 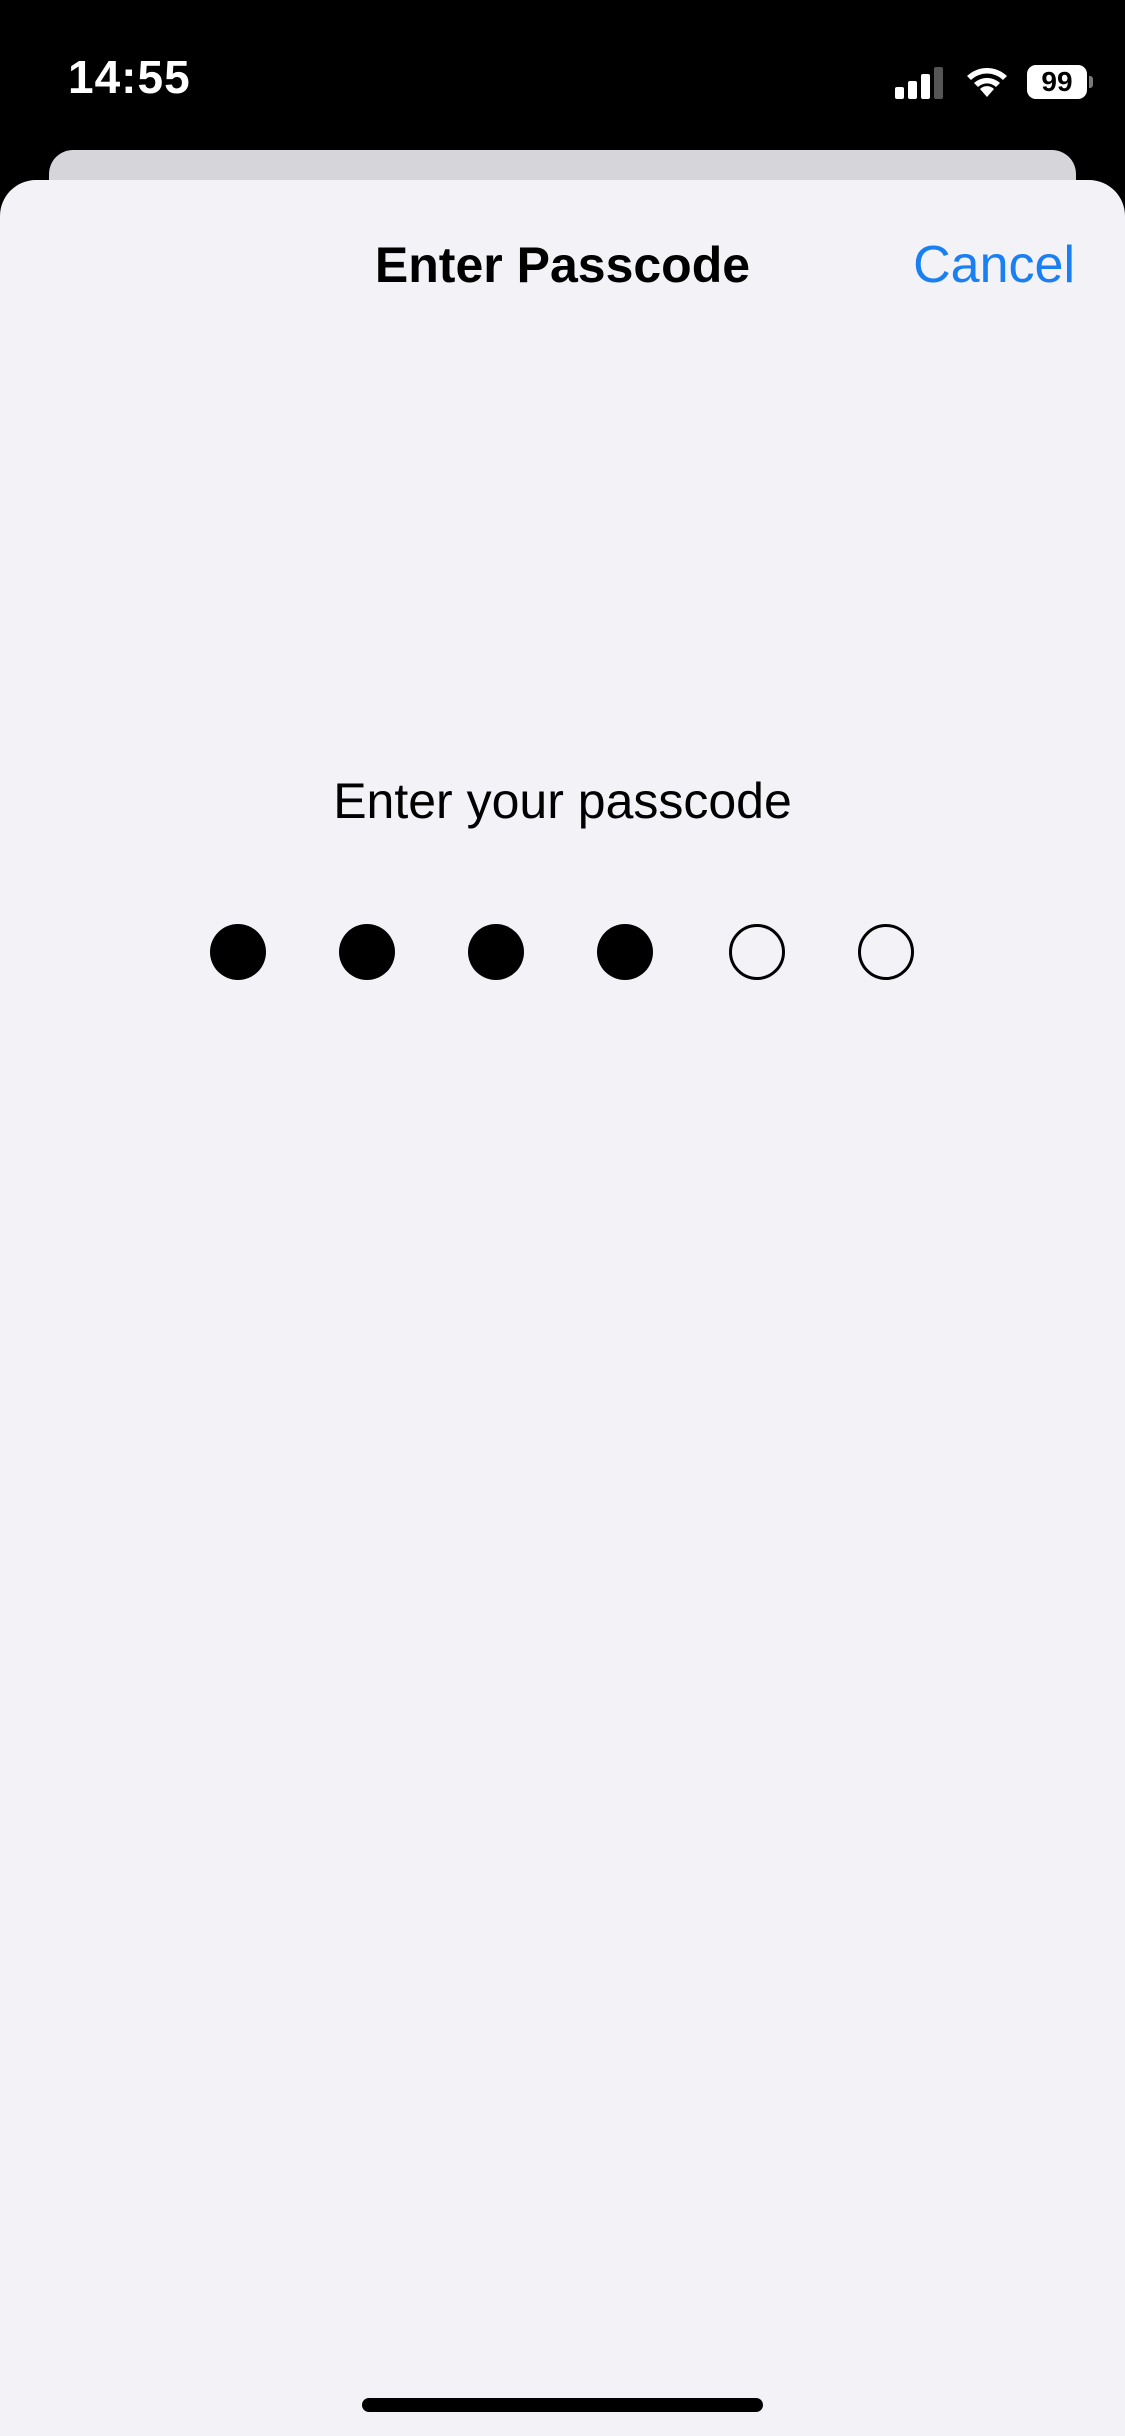 I want to click on cellular-signal-icon, so click(x=921, y=82).